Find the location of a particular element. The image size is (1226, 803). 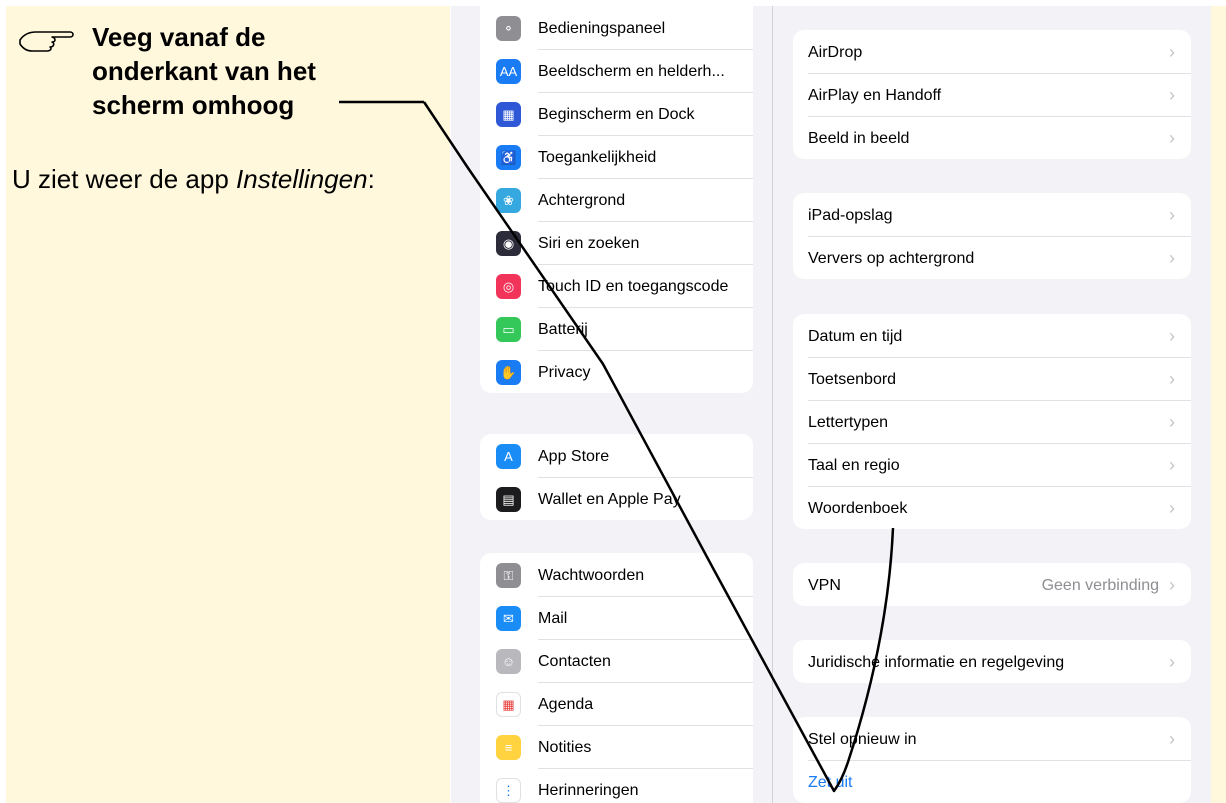

sidebar-item-wachtwoorden: ⚿ Wachtwoorden is located at coordinates (616, 574).